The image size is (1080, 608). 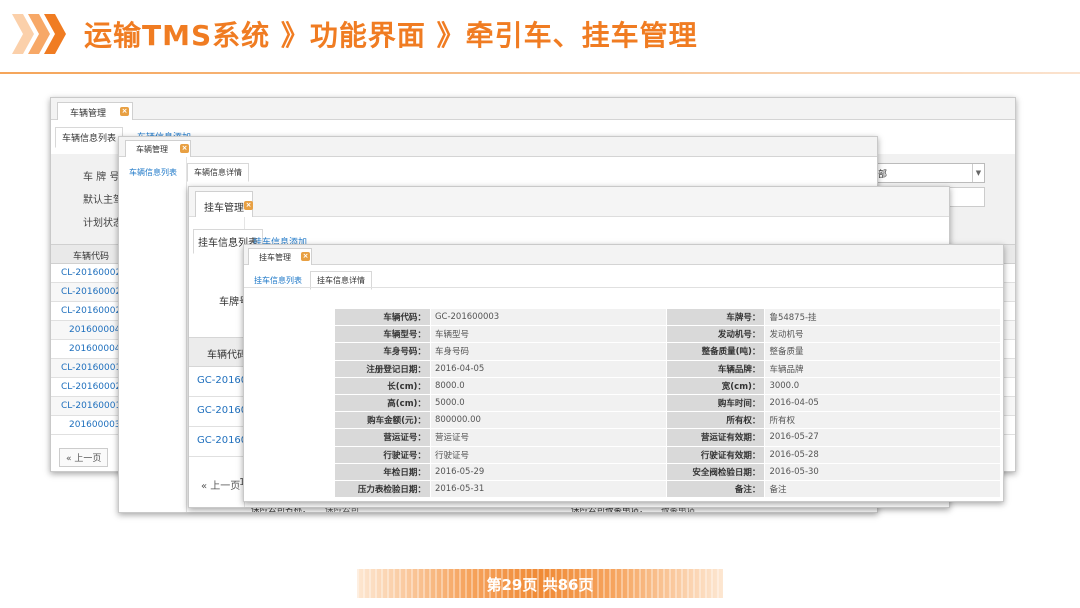 What do you see at coordinates (231, 382) in the screenshot?
I see `table-row: GC-201600003` at bounding box center [231, 382].